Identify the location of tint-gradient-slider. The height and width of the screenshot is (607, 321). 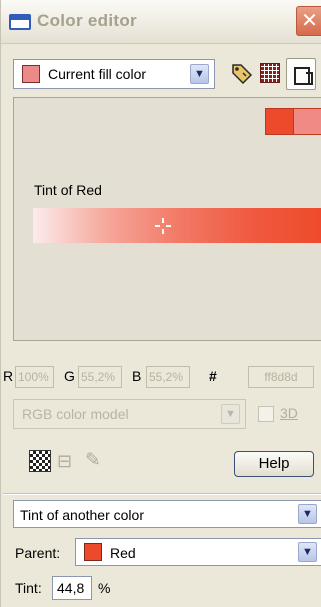
(177, 225).